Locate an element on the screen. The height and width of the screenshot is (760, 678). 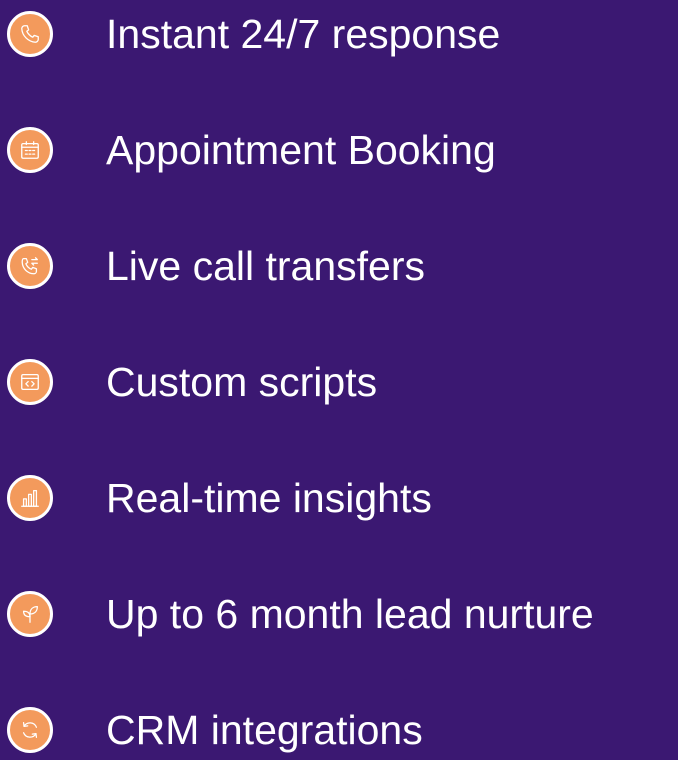
feature-item-custom-scripts: Custom scripts is located at coordinates (339, 382).